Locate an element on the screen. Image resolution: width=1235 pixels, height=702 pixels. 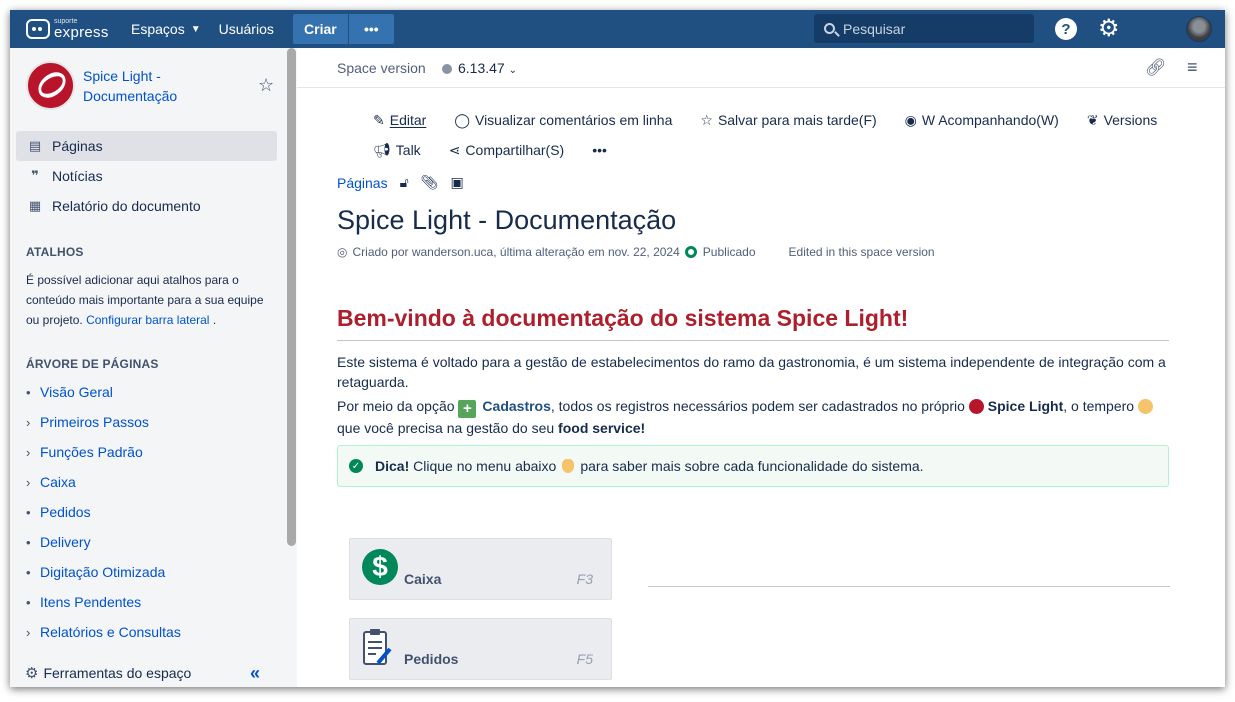
space-tools: ⚙ Ferramentas do espaço « is located at coordinates (153, 673).